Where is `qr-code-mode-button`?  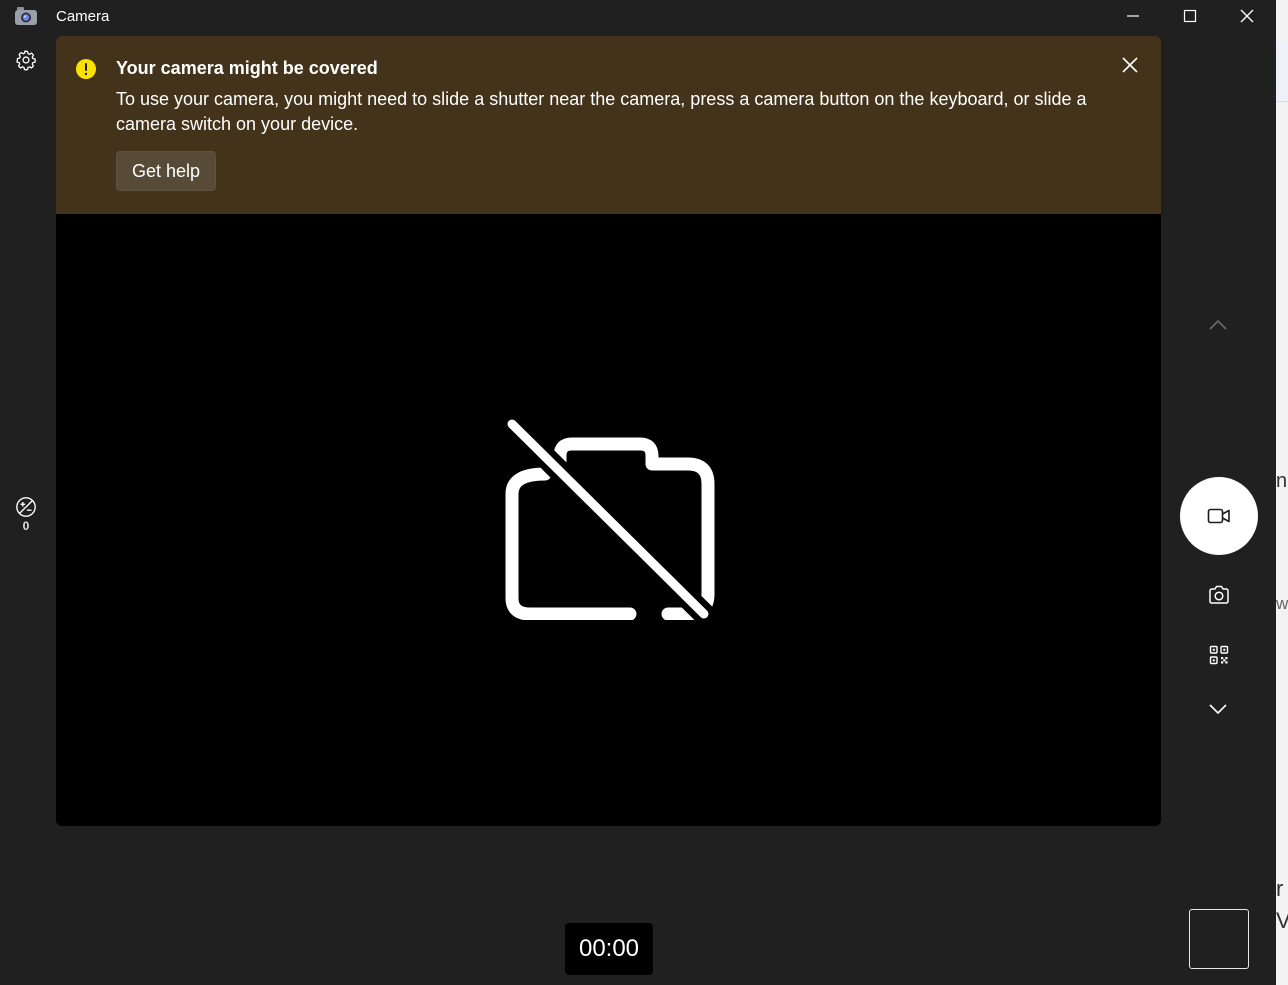
qr-code-mode-button is located at coordinates (1219, 655).